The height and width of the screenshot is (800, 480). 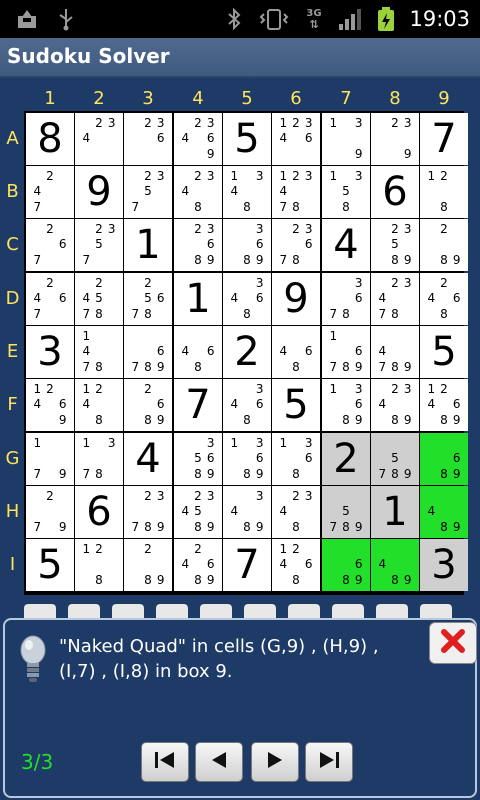 What do you see at coordinates (247, 192) in the screenshot?
I see `sudoku-cell: 1 3 48` at bounding box center [247, 192].